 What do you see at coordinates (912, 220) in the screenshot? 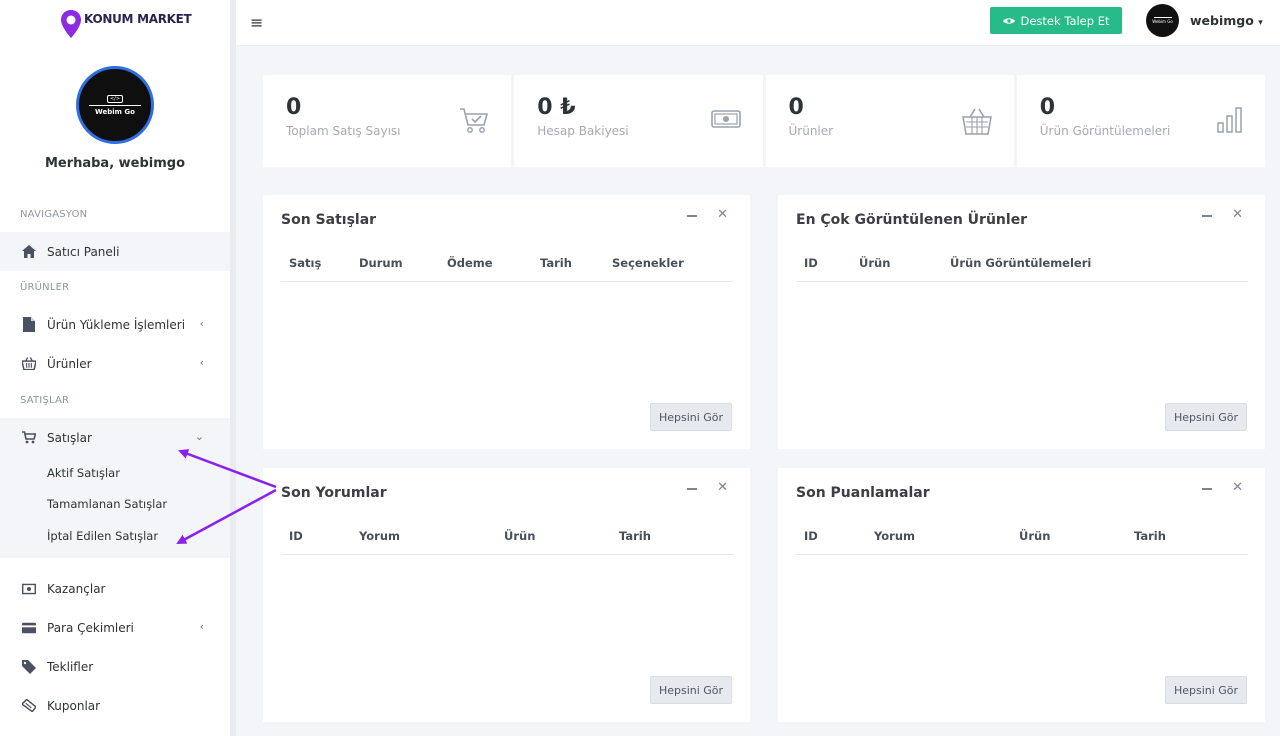
I see `panel-title: En Çok Görüntülenen Ürünler` at bounding box center [912, 220].